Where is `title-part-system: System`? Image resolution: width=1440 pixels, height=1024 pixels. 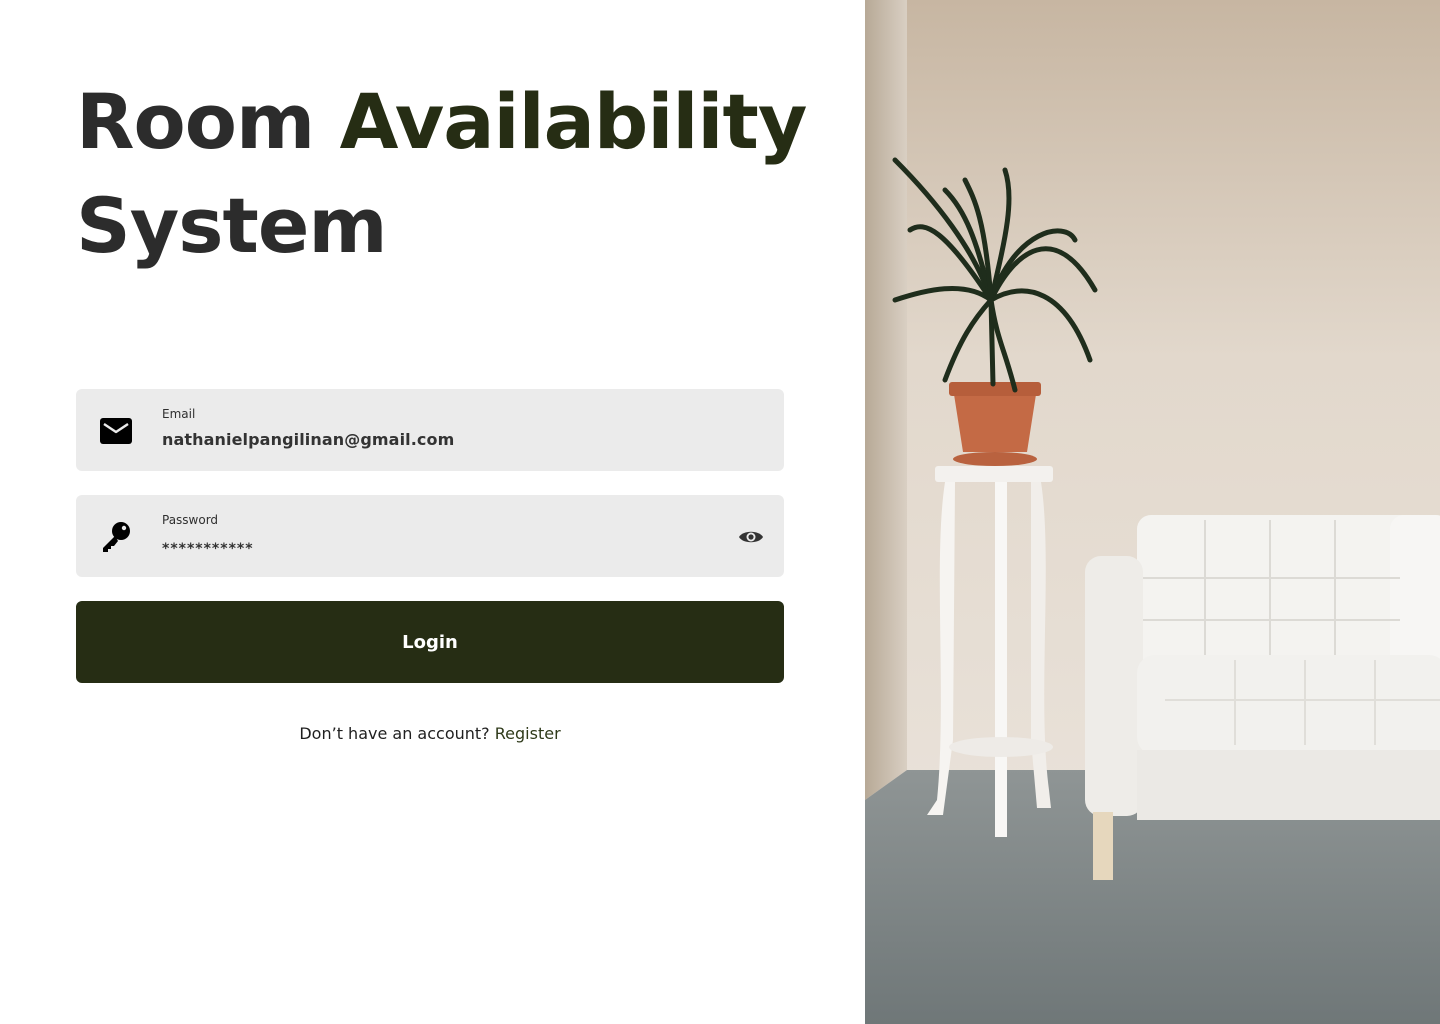 title-part-system: System is located at coordinates (232, 225).